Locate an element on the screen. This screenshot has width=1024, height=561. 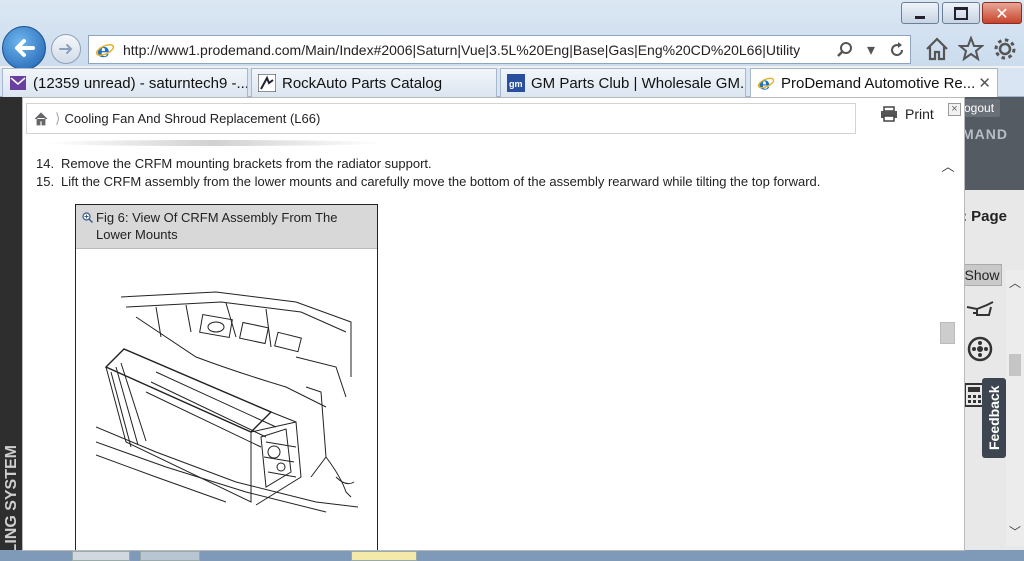
minimize-button is located at coordinates (920, 13).